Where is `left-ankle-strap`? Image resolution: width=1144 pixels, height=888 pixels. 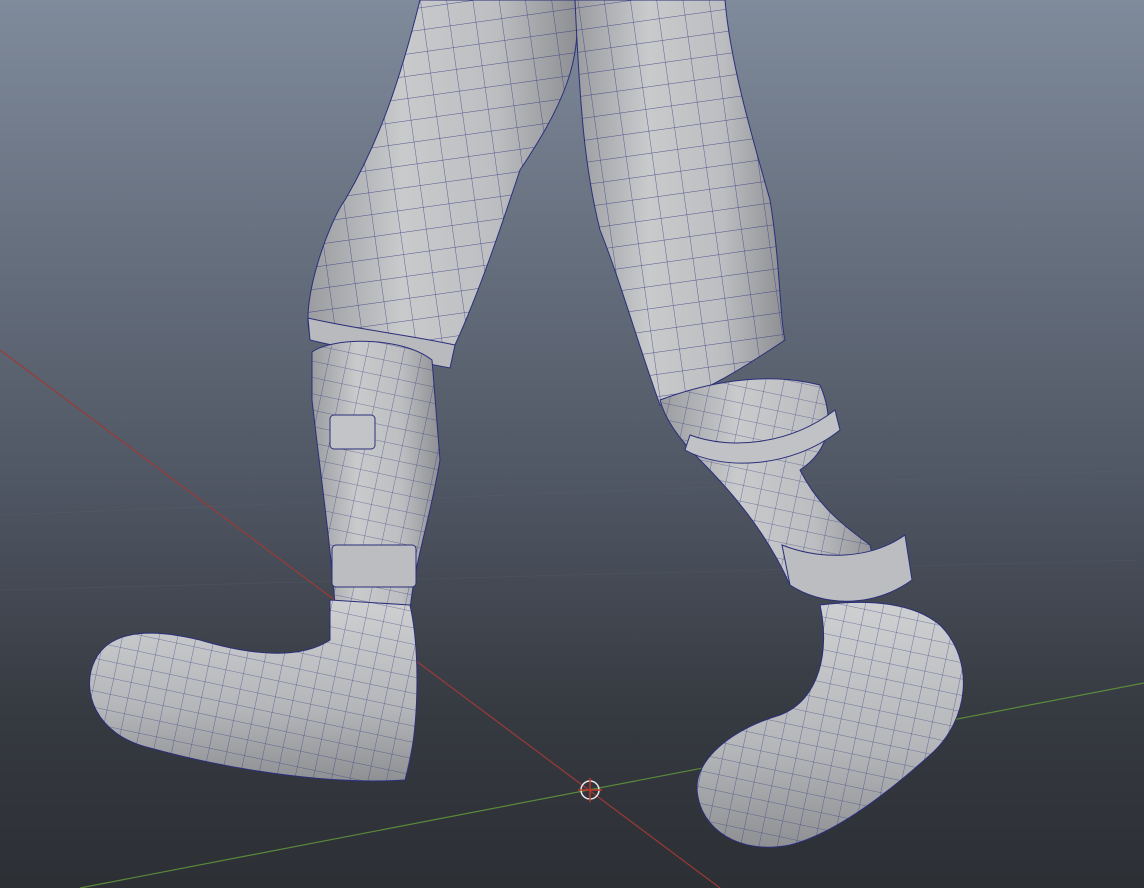
left-ankle-strap is located at coordinates (374, 566).